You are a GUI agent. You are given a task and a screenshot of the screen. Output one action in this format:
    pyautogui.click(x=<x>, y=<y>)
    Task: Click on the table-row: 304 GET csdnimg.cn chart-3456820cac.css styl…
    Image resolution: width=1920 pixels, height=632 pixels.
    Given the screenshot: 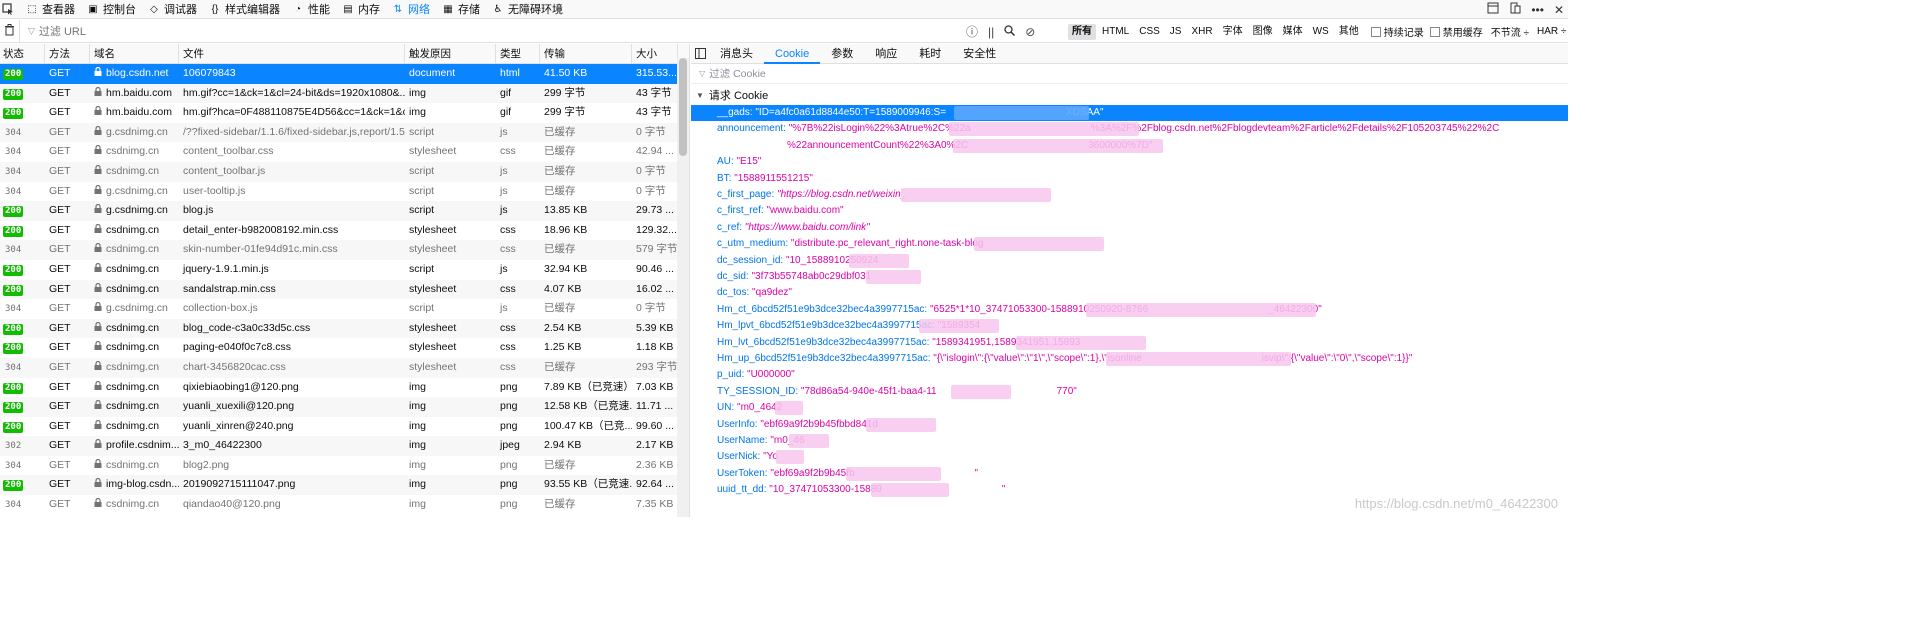 What is the action you would take?
    pyautogui.click(x=344, y=367)
    